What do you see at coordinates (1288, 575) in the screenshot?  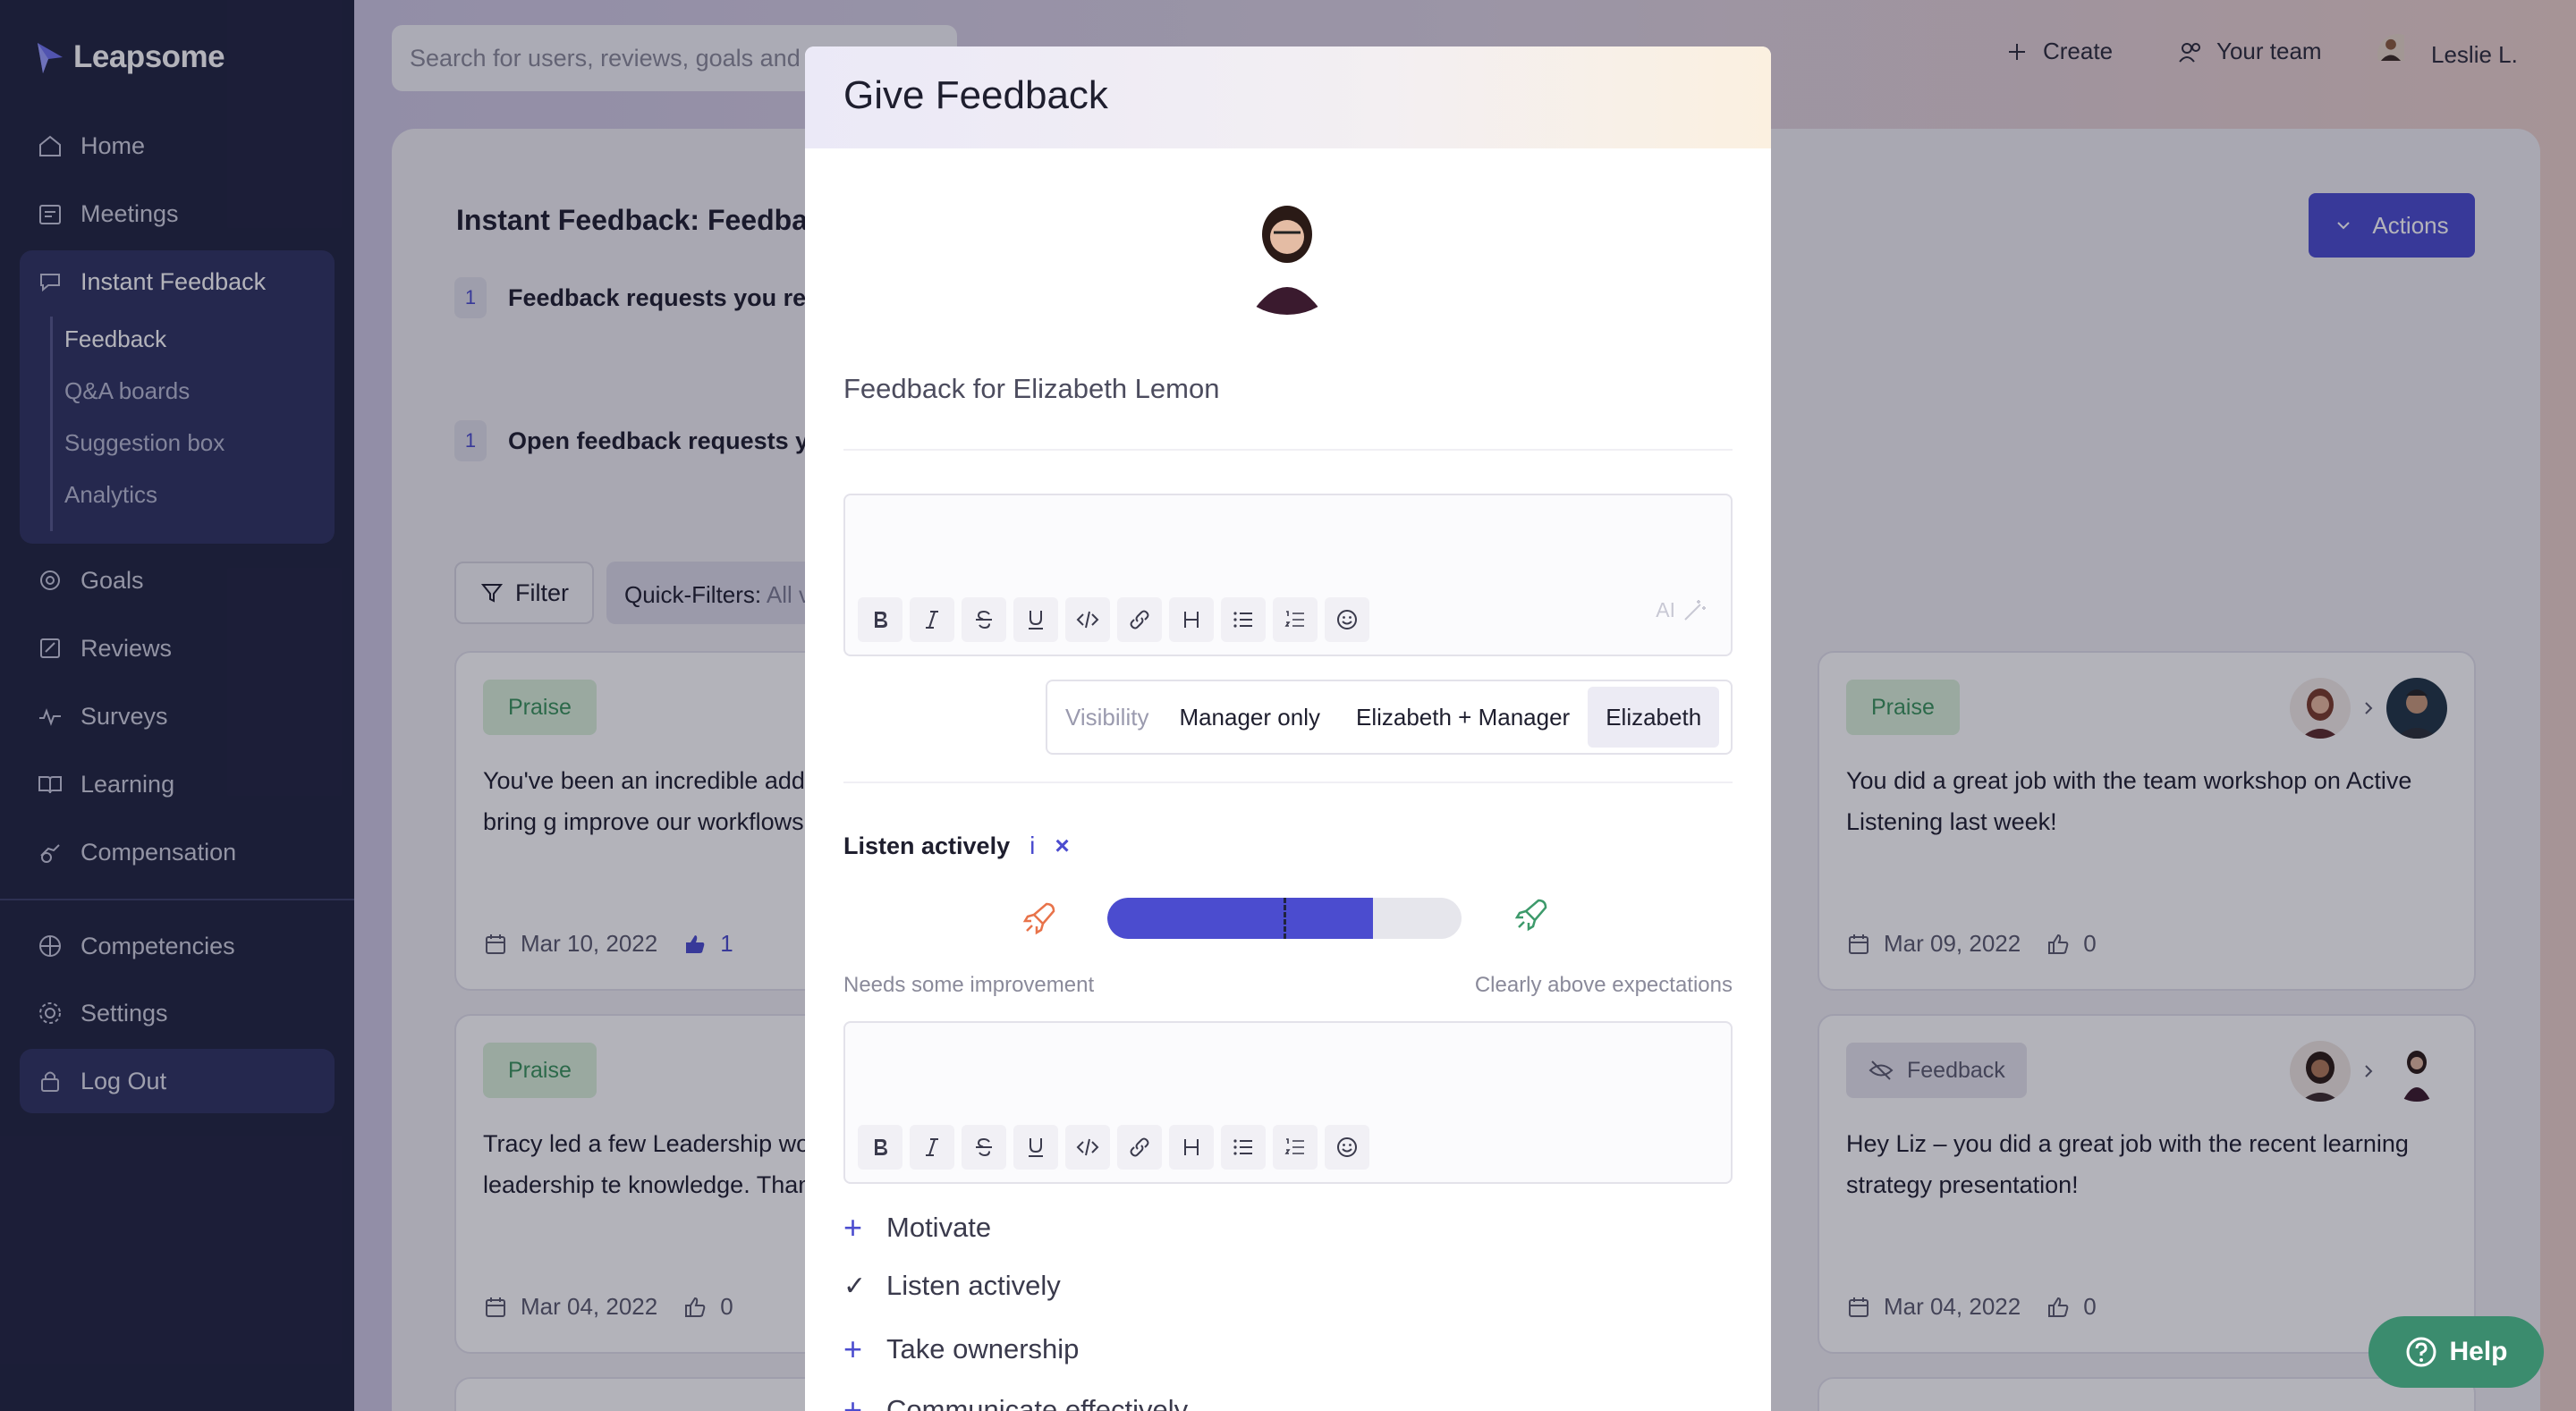 I see `feedback-editor: AI` at bounding box center [1288, 575].